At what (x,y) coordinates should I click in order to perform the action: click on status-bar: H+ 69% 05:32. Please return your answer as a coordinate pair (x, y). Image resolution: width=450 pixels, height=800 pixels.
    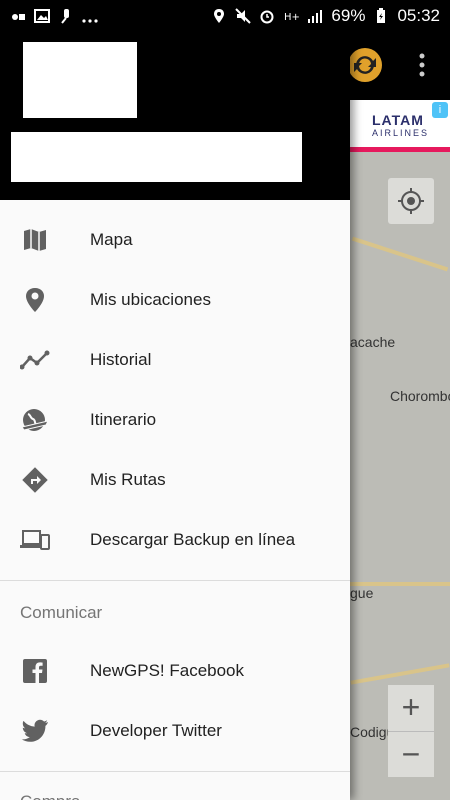
    Looking at the image, I should click on (225, 16).